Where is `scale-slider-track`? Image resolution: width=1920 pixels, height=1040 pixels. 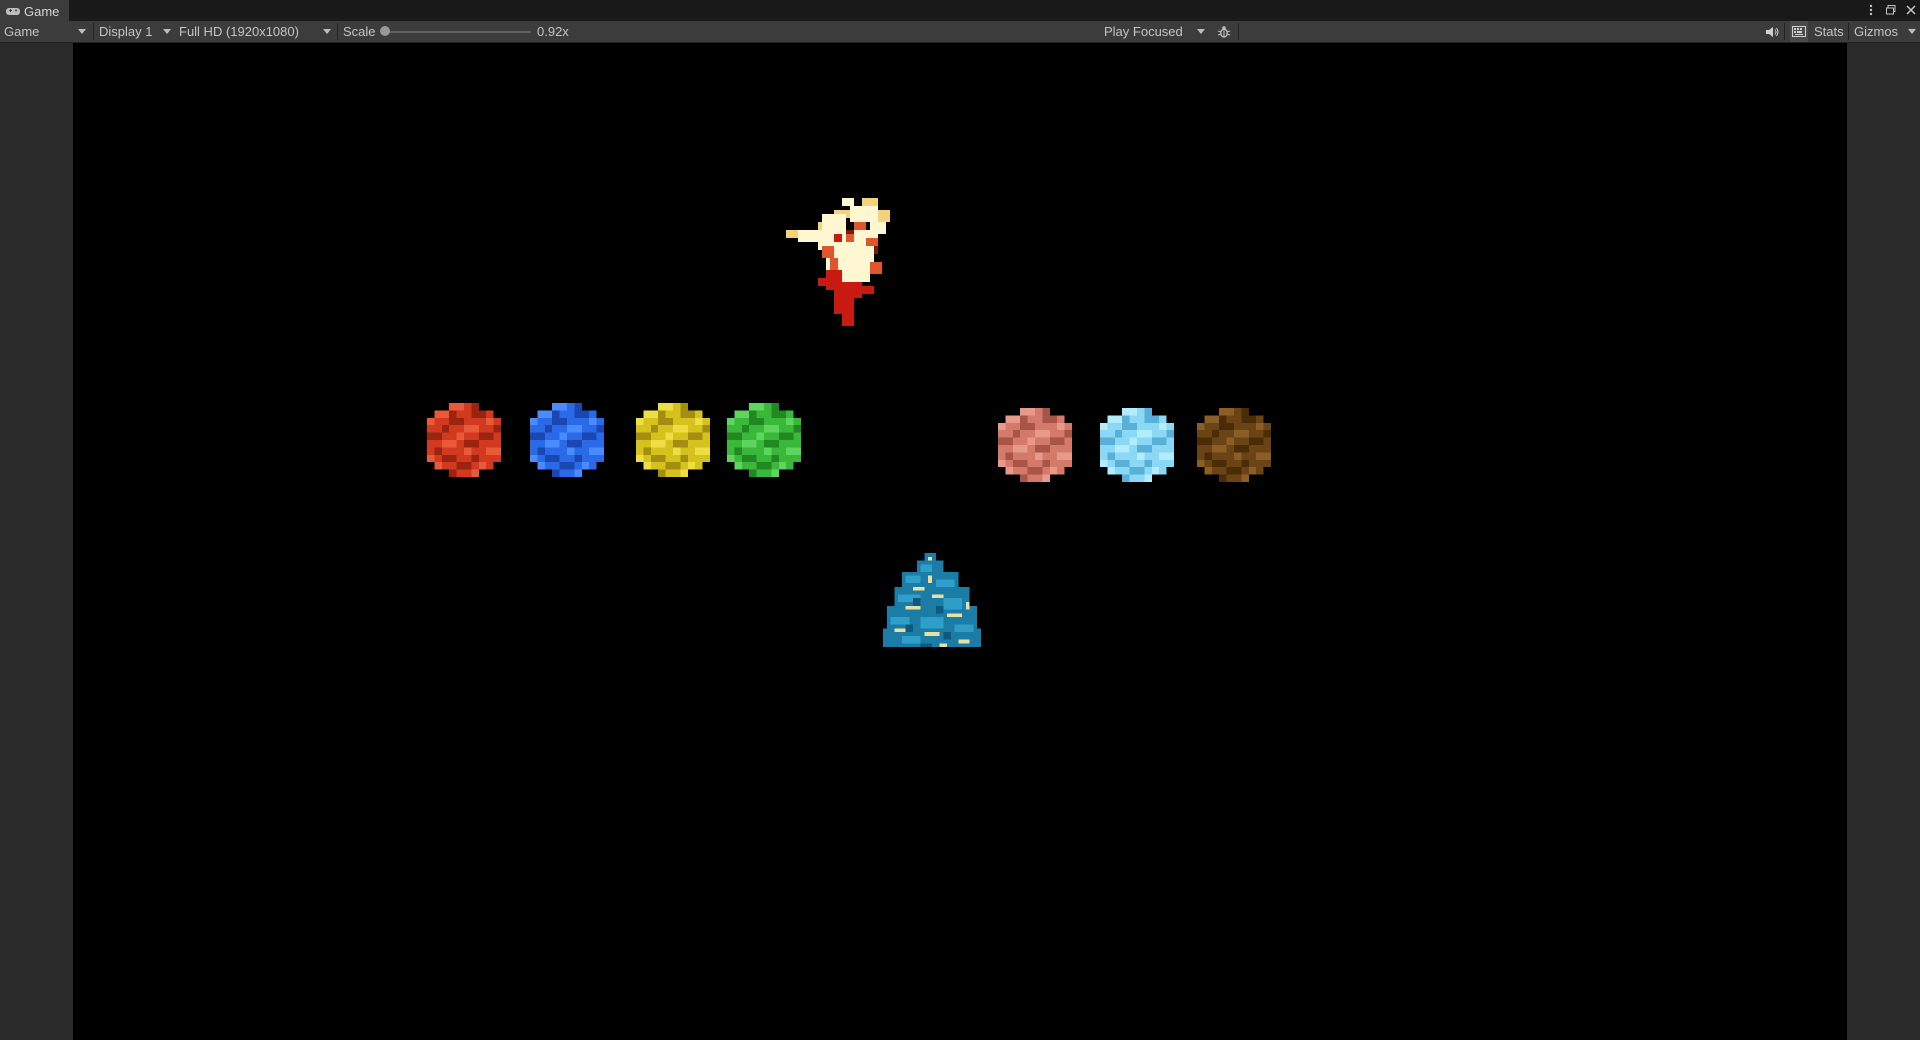
scale-slider-track is located at coordinates (458, 32).